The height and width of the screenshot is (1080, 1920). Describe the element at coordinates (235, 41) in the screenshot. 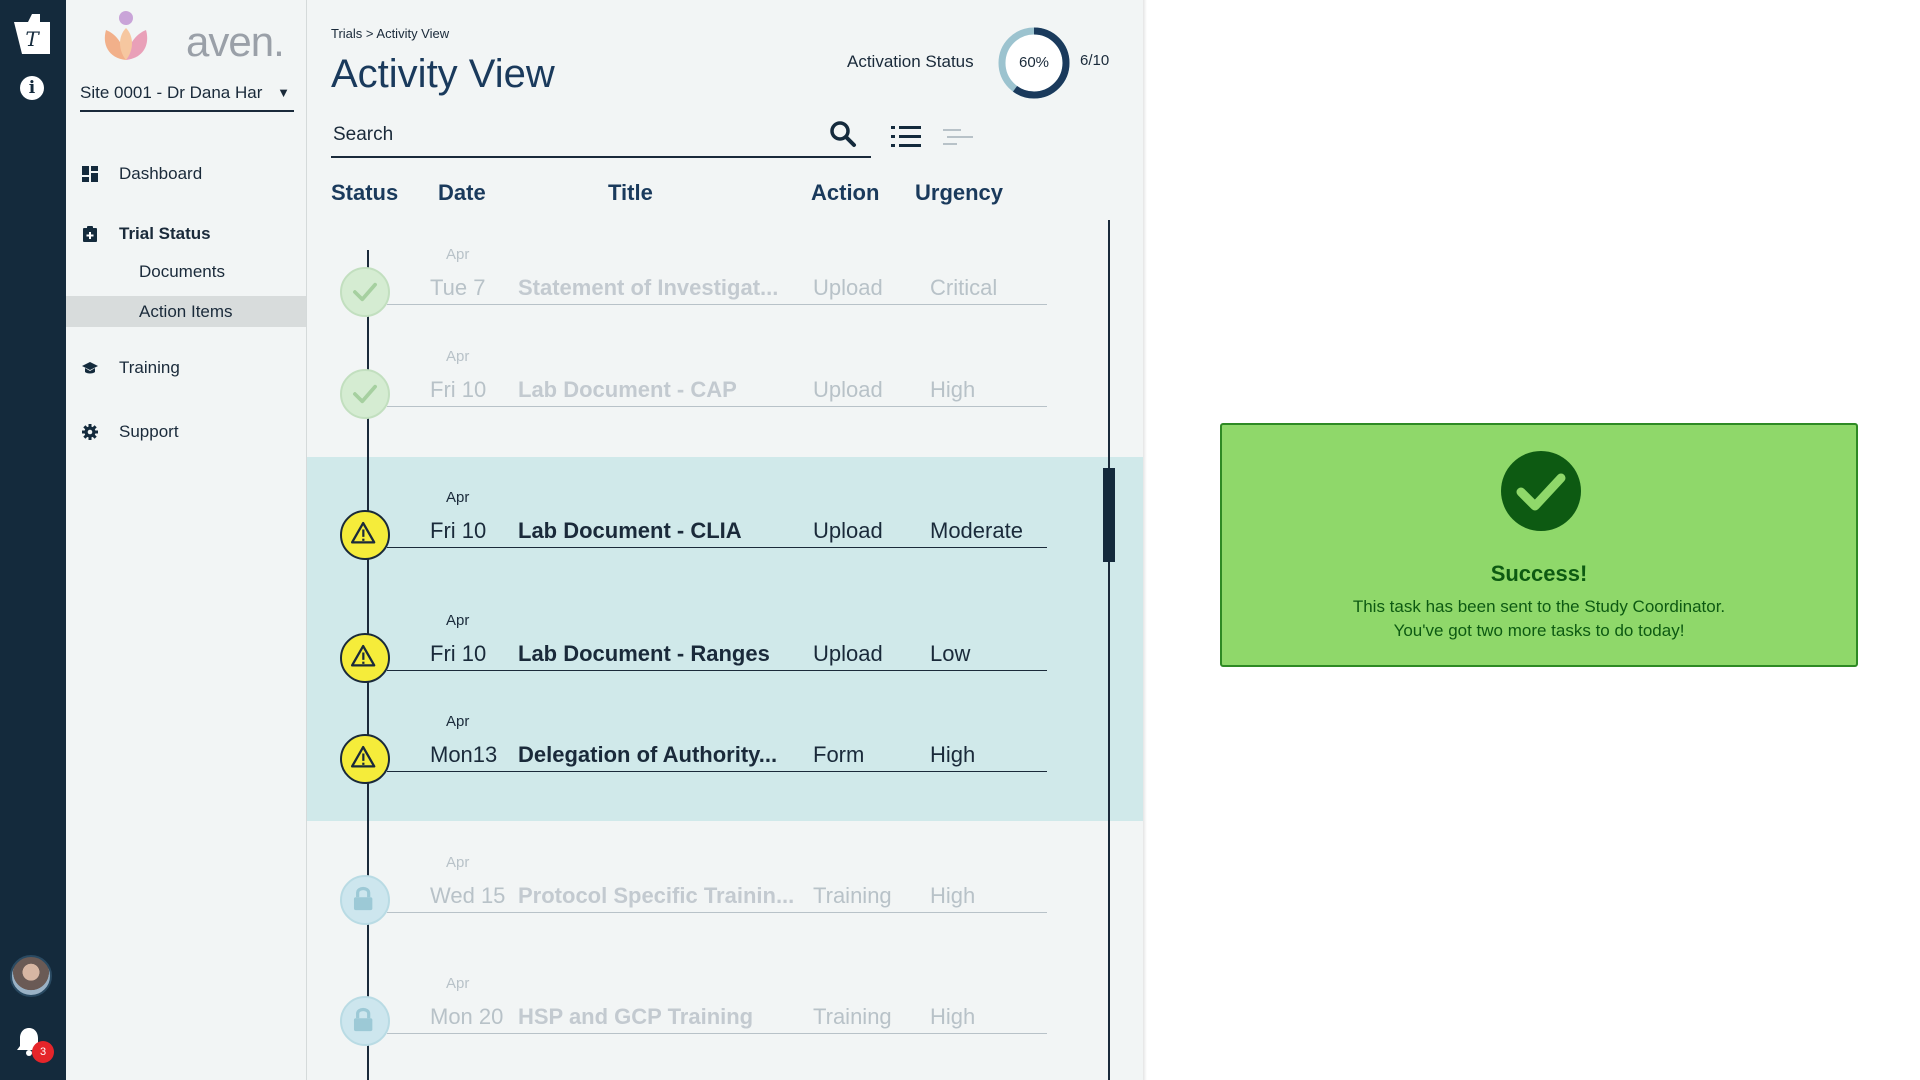

I see `brand-name: aven.` at that location.